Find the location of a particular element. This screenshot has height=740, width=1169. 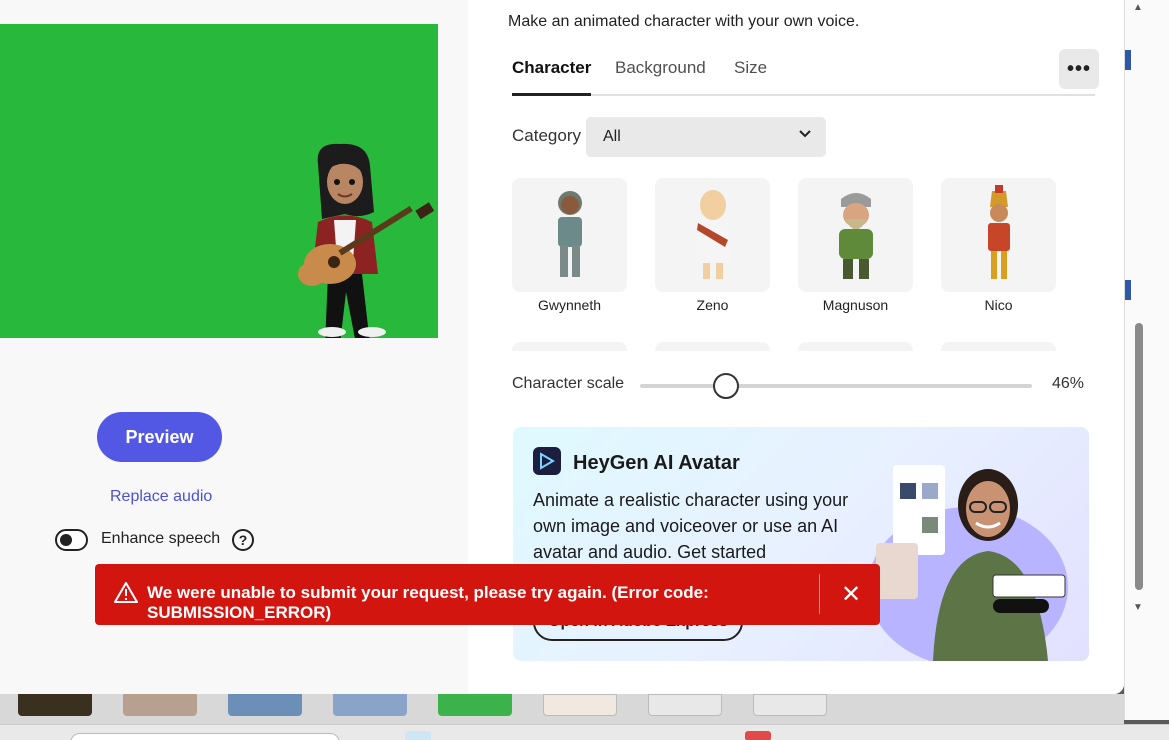

alert-triangle-icon is located at coordinates (126, 592).